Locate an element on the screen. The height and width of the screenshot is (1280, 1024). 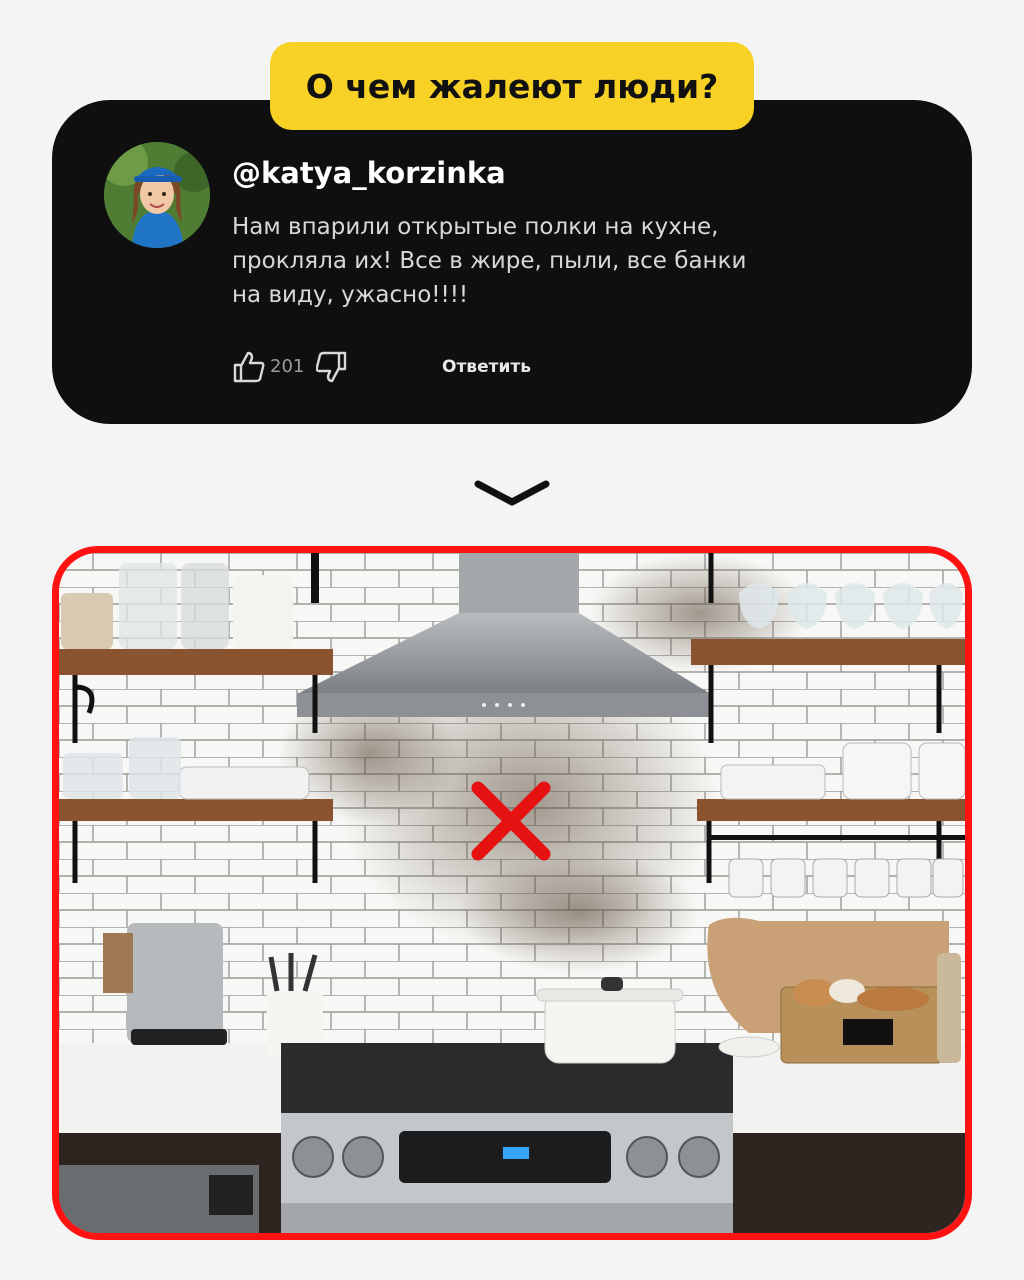
comment-username: @katya_korzinka is located at coordinates (369, 173).